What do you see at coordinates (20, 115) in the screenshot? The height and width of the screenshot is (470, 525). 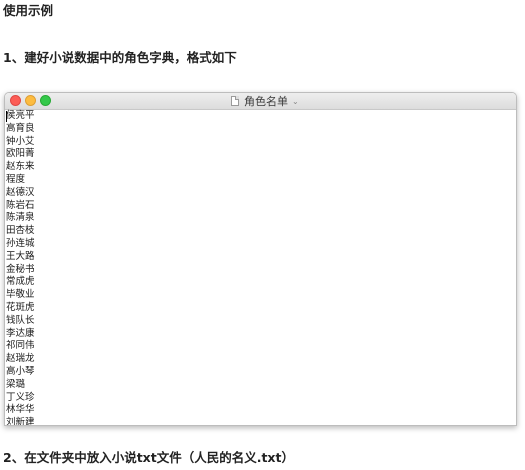 I see `name-line: 侯亮平` at bounding box center [20, 115].